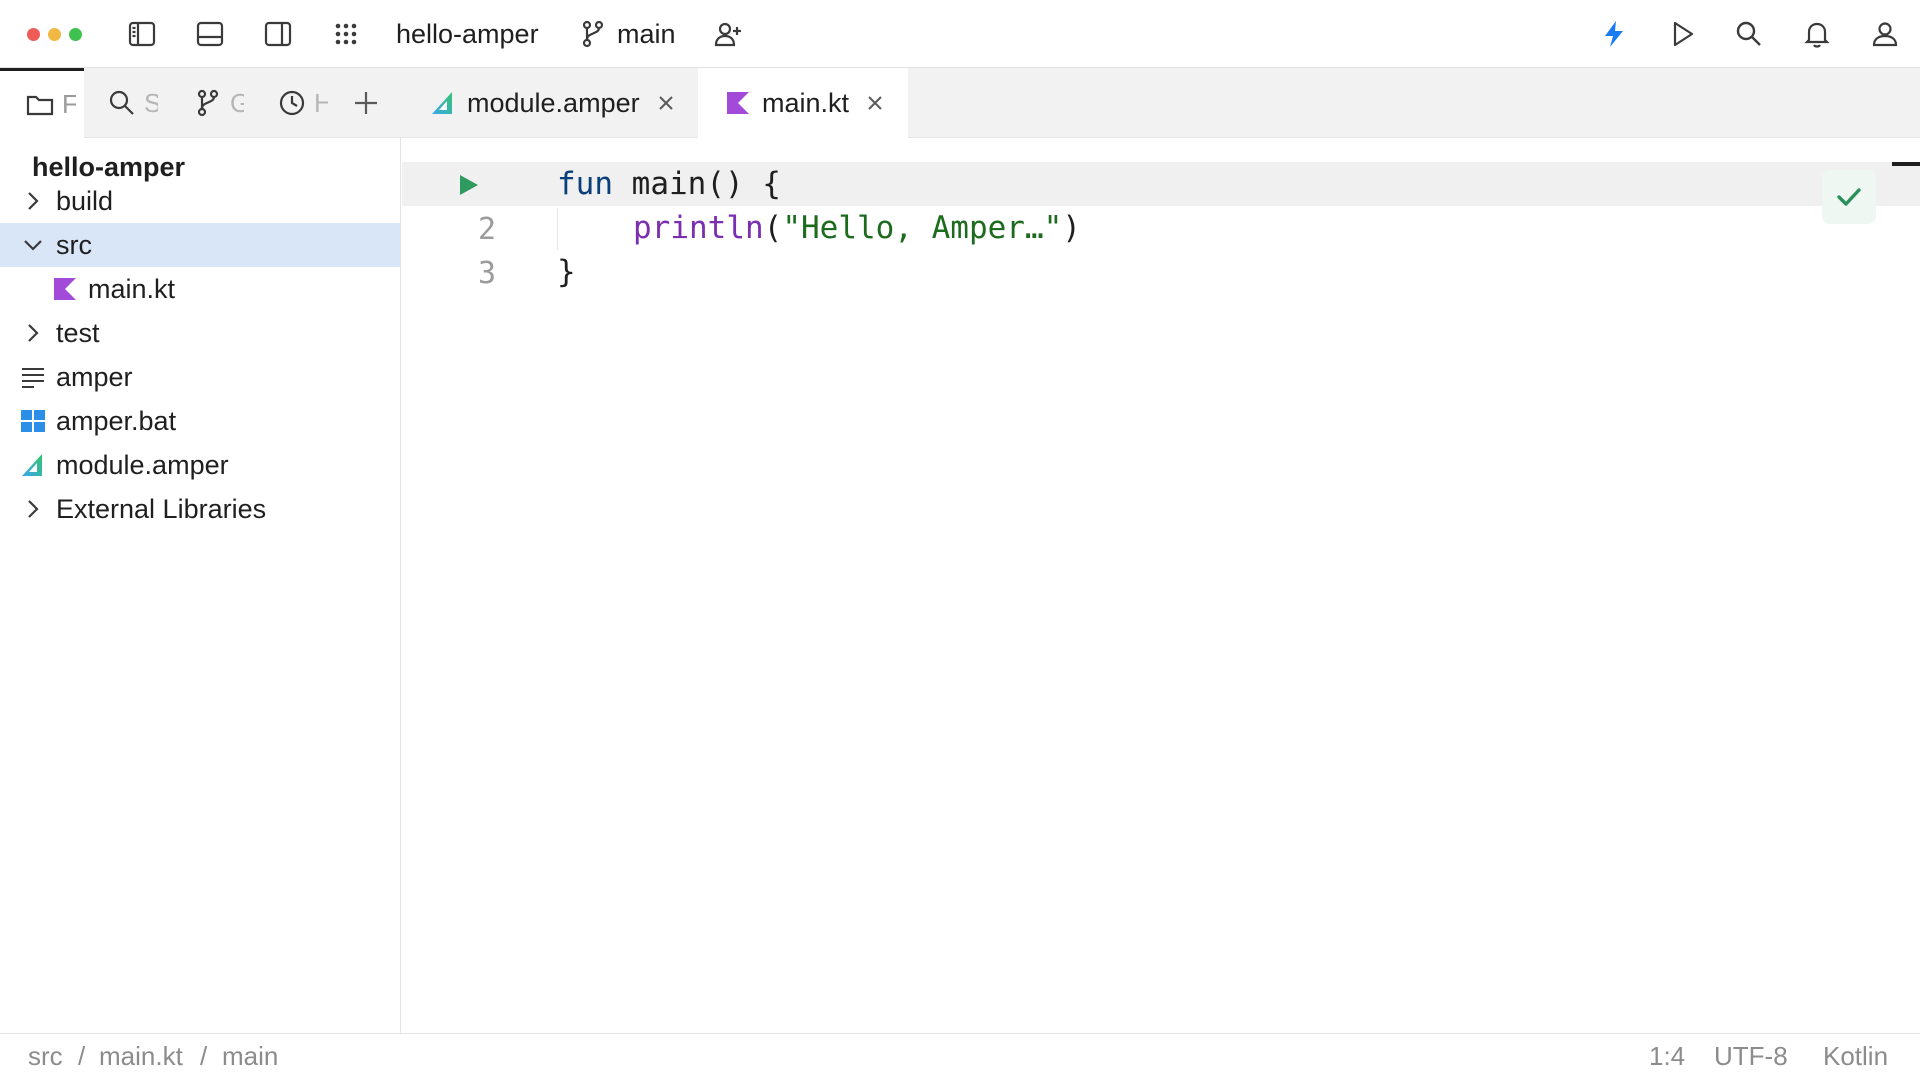  I want to click on minimize-window-button, so click(54, 34).